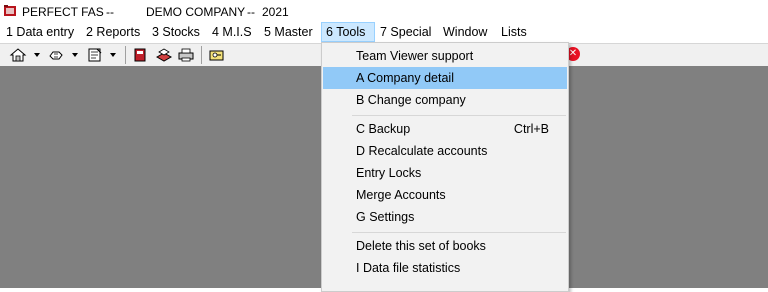  Describe the element at coordinates (196, 12) in the screenshot. I see `company-name: DEMO COMPANY` at that location.